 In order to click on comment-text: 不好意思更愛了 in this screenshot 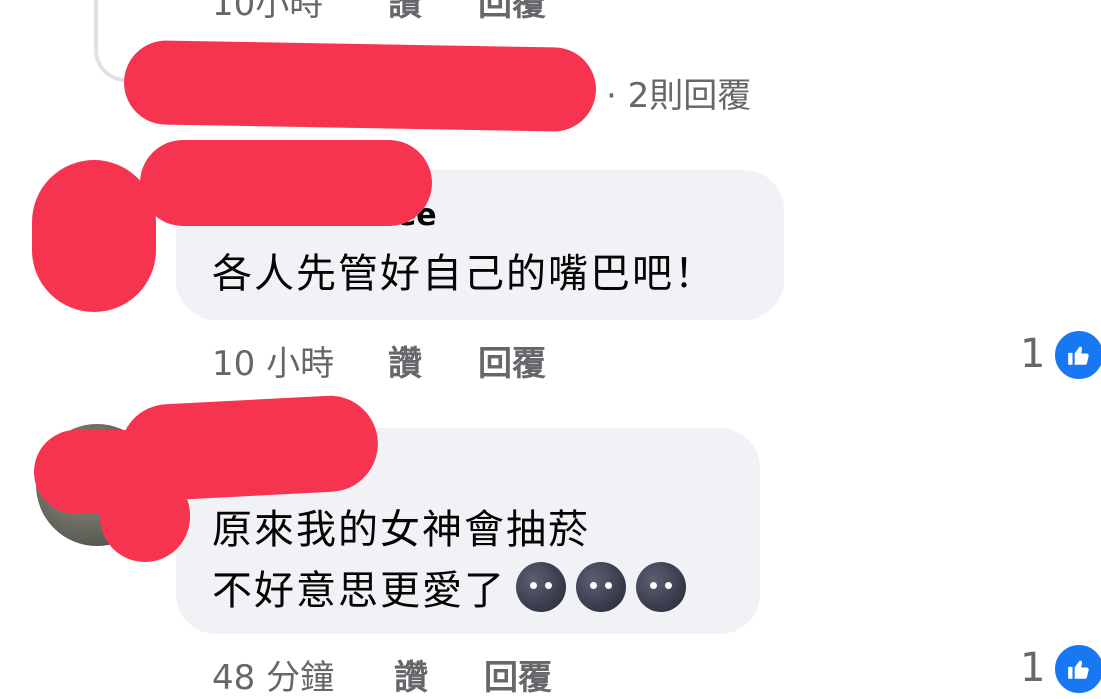, I will do `click(359, 591)`.